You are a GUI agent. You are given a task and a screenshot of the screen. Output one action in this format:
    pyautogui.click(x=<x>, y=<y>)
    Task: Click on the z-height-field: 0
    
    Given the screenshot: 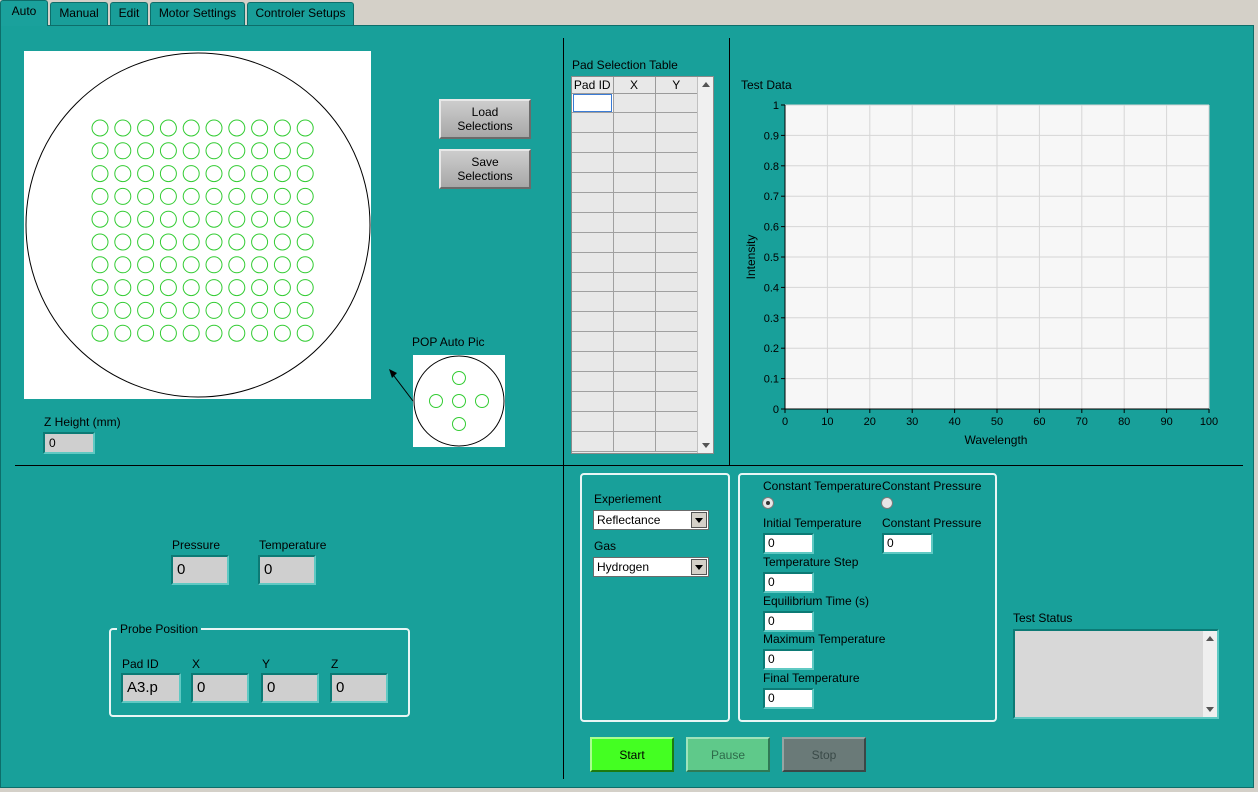 What is the action you would take?
    pyautogui.click(x=69, y=443)
    